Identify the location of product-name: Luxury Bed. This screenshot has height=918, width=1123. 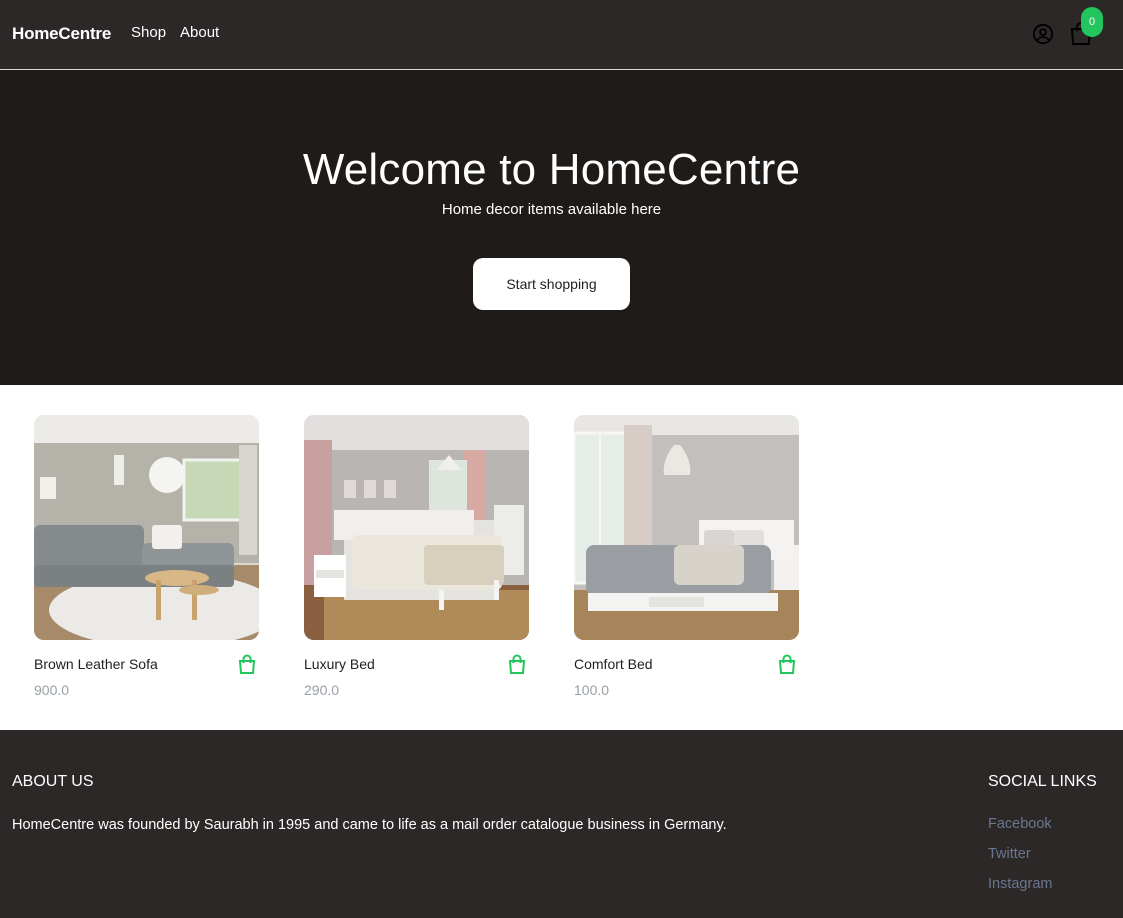
(339, 664).